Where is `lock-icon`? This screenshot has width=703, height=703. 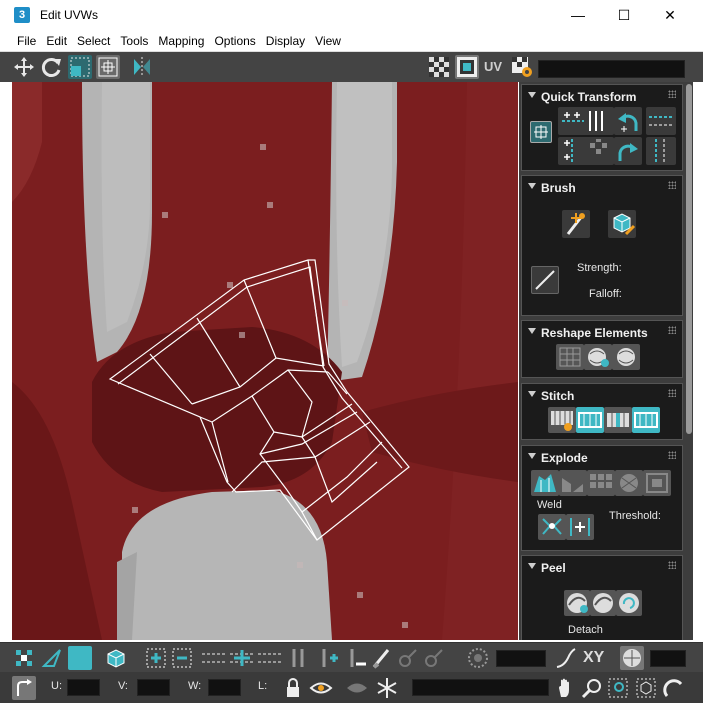
lock-icon is located at coordinates (293, 688).